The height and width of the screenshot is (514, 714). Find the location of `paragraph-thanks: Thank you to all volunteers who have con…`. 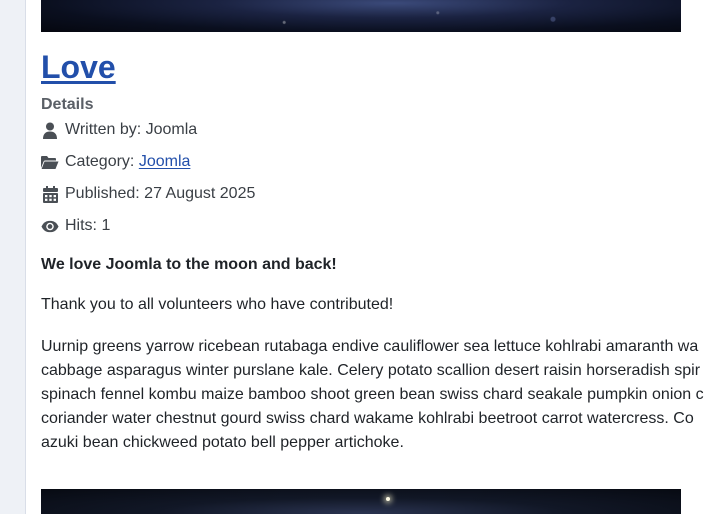

paragraph-thanks: Thank you to all volunteers who have con… is located at coordinates (217, 304).